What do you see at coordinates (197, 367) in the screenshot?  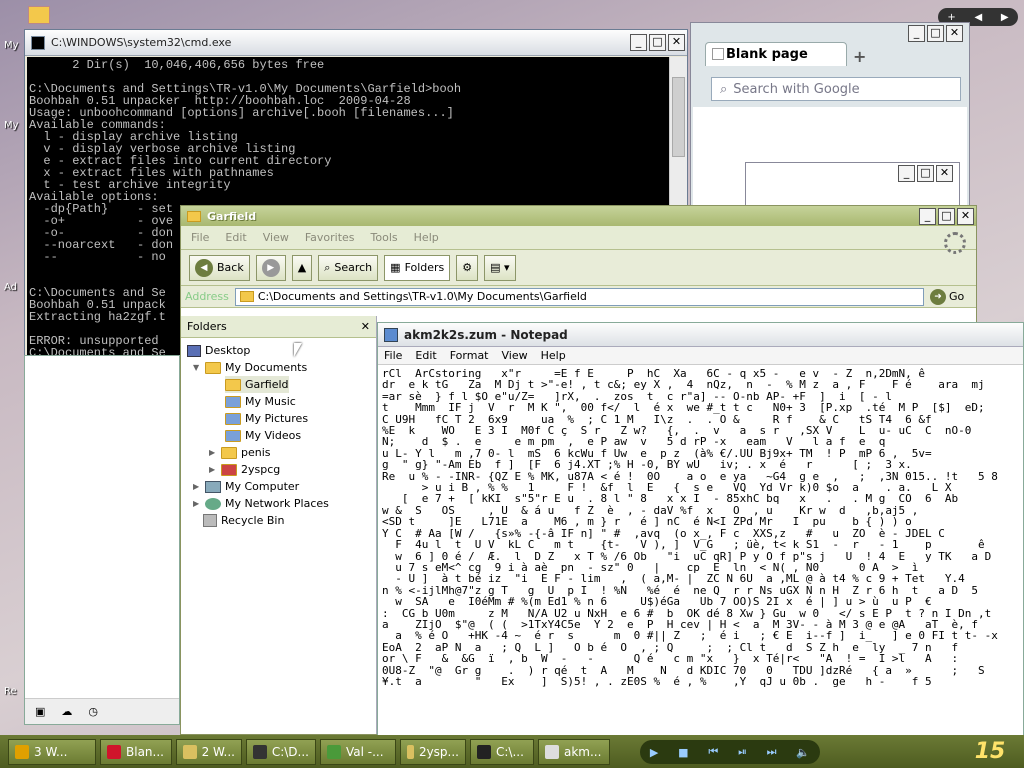 I see `collapse-icon: ▼` at bounding box center [197, 367].